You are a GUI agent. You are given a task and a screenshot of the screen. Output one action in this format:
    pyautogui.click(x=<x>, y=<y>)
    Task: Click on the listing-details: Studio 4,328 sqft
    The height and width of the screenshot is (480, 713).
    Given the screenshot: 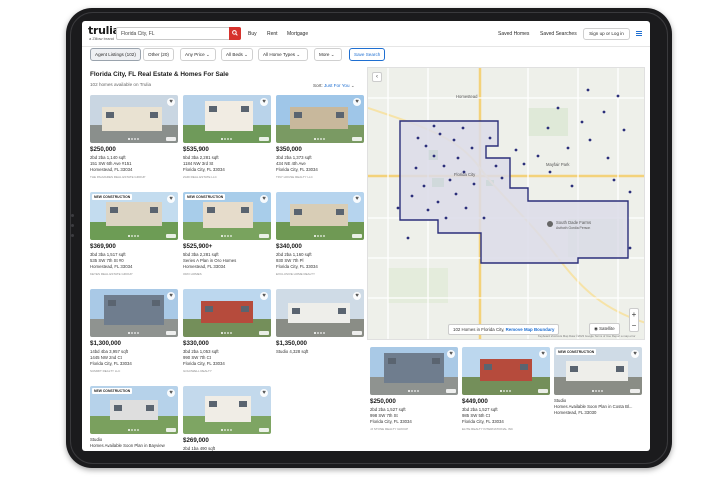 What is the action you would take?
    pyautogui.click(x=292, y=351)
    